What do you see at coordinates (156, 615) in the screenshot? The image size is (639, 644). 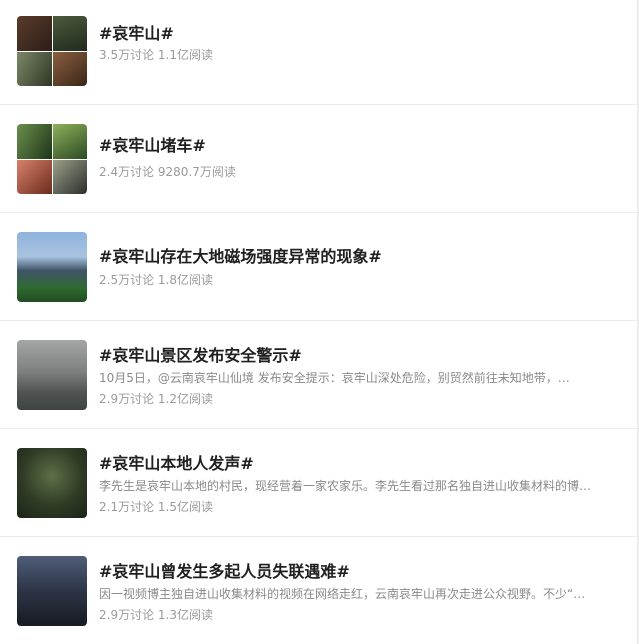 I see `topic-stats: 2.9万讨论 1.3亿阅读` at bounding box center [156, 615].